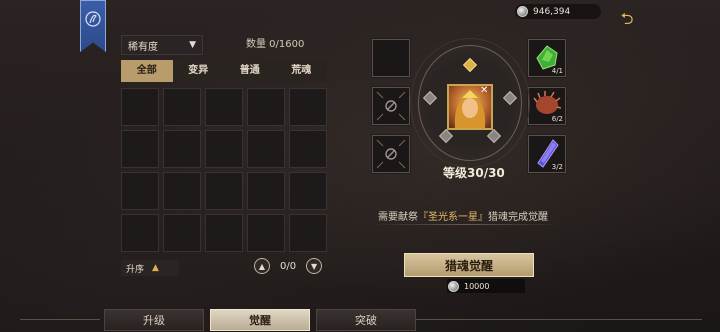 Image resolution: width=720 pixels, height=332 pixels. Describe the element at coordinates (250, 71) in the screenshot. I see `tab-normal: 普通` at that location.